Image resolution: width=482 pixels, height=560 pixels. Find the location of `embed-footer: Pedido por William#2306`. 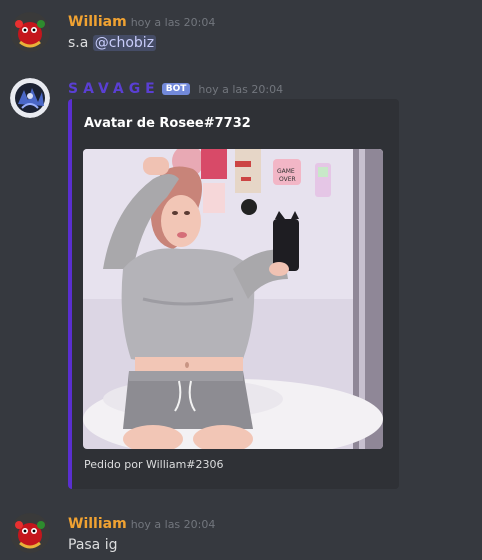

embed-footer: Pedido por William#2306 is located at coordinates (154, 464).